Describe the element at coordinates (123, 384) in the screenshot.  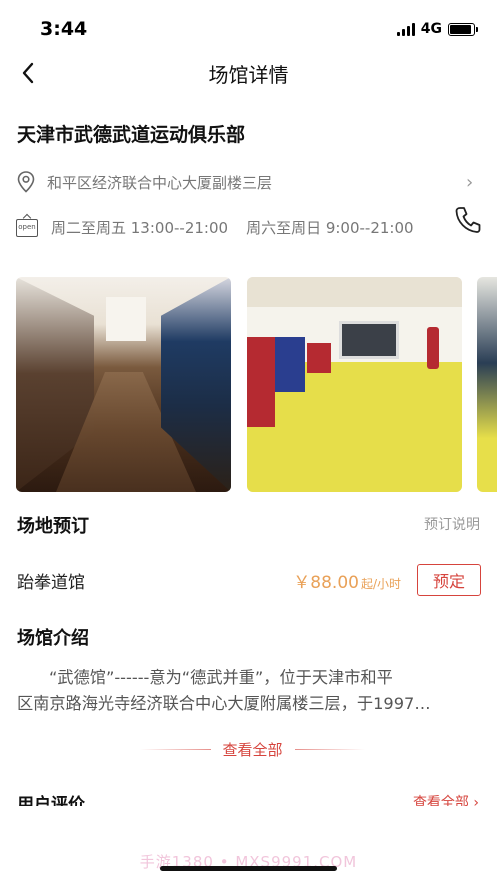
I see `venue-photo-hallway` at that location.